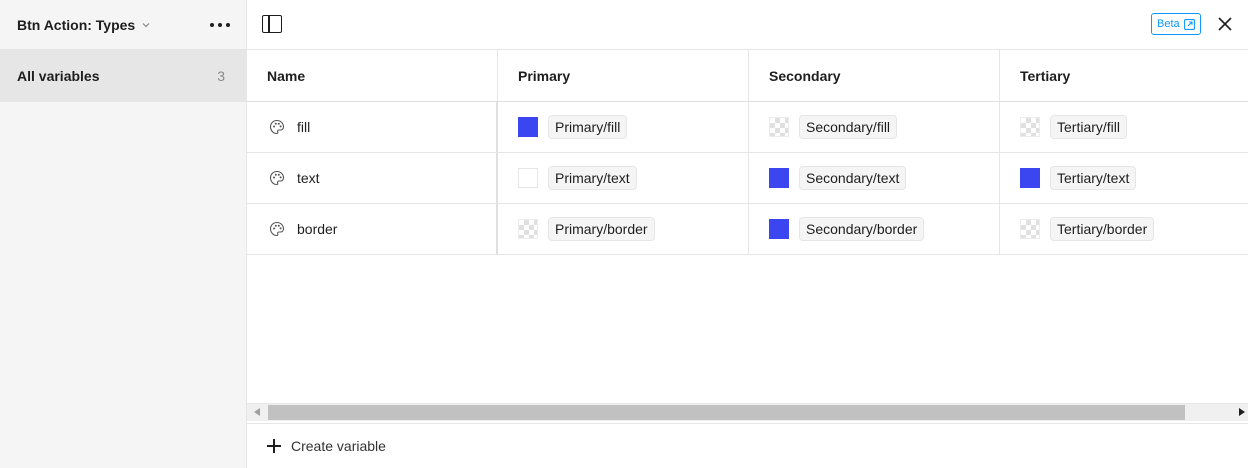  I want to click on create-variable-label: Create variable, so click(338, 446).